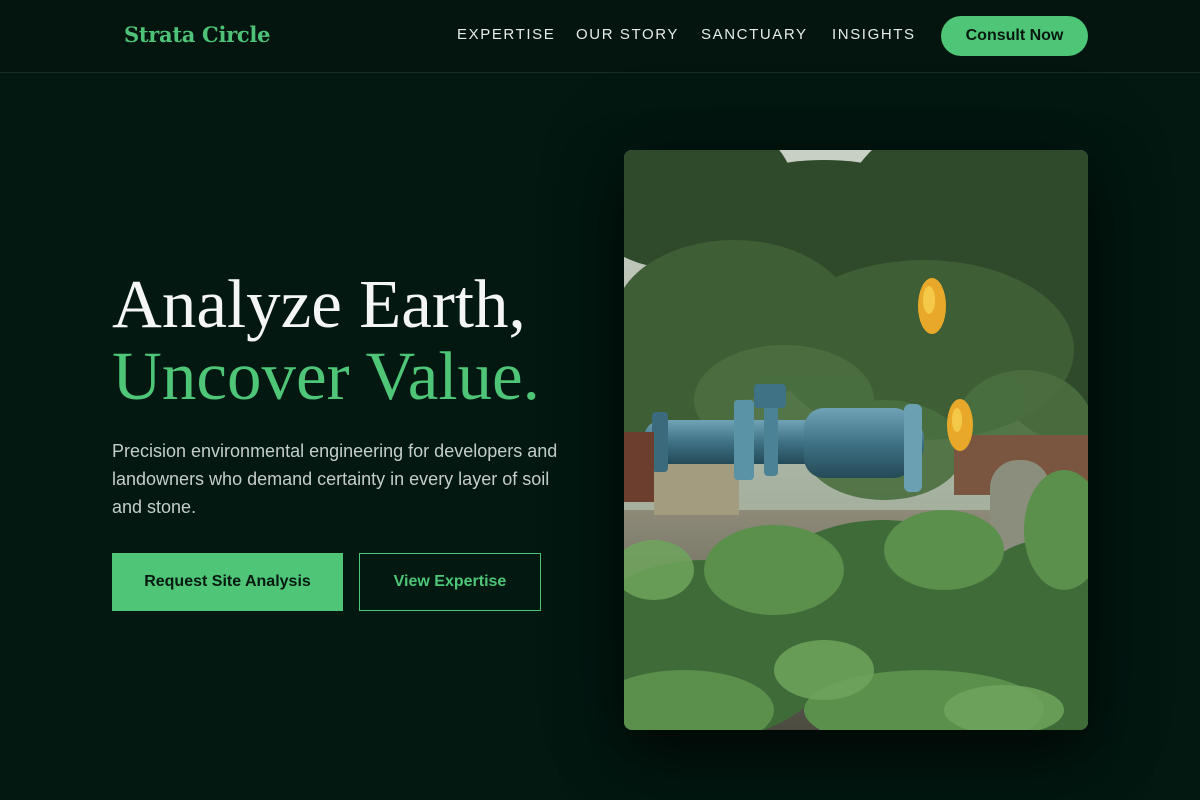 The height and width of the screenshot is (800, 1200). I want to click on view-expertise-button: View Expertise, so click(450, 582).